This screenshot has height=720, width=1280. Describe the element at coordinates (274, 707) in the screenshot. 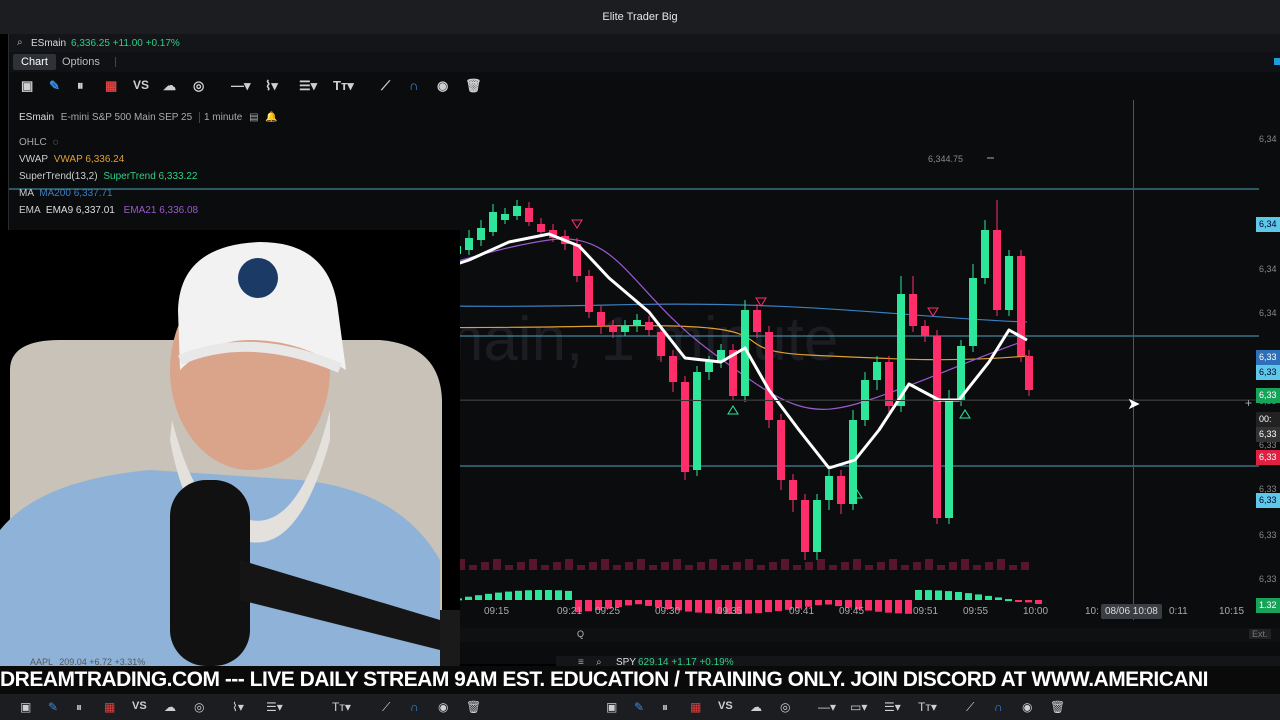

I see `layers-icon-2: ☰▾` at that location.